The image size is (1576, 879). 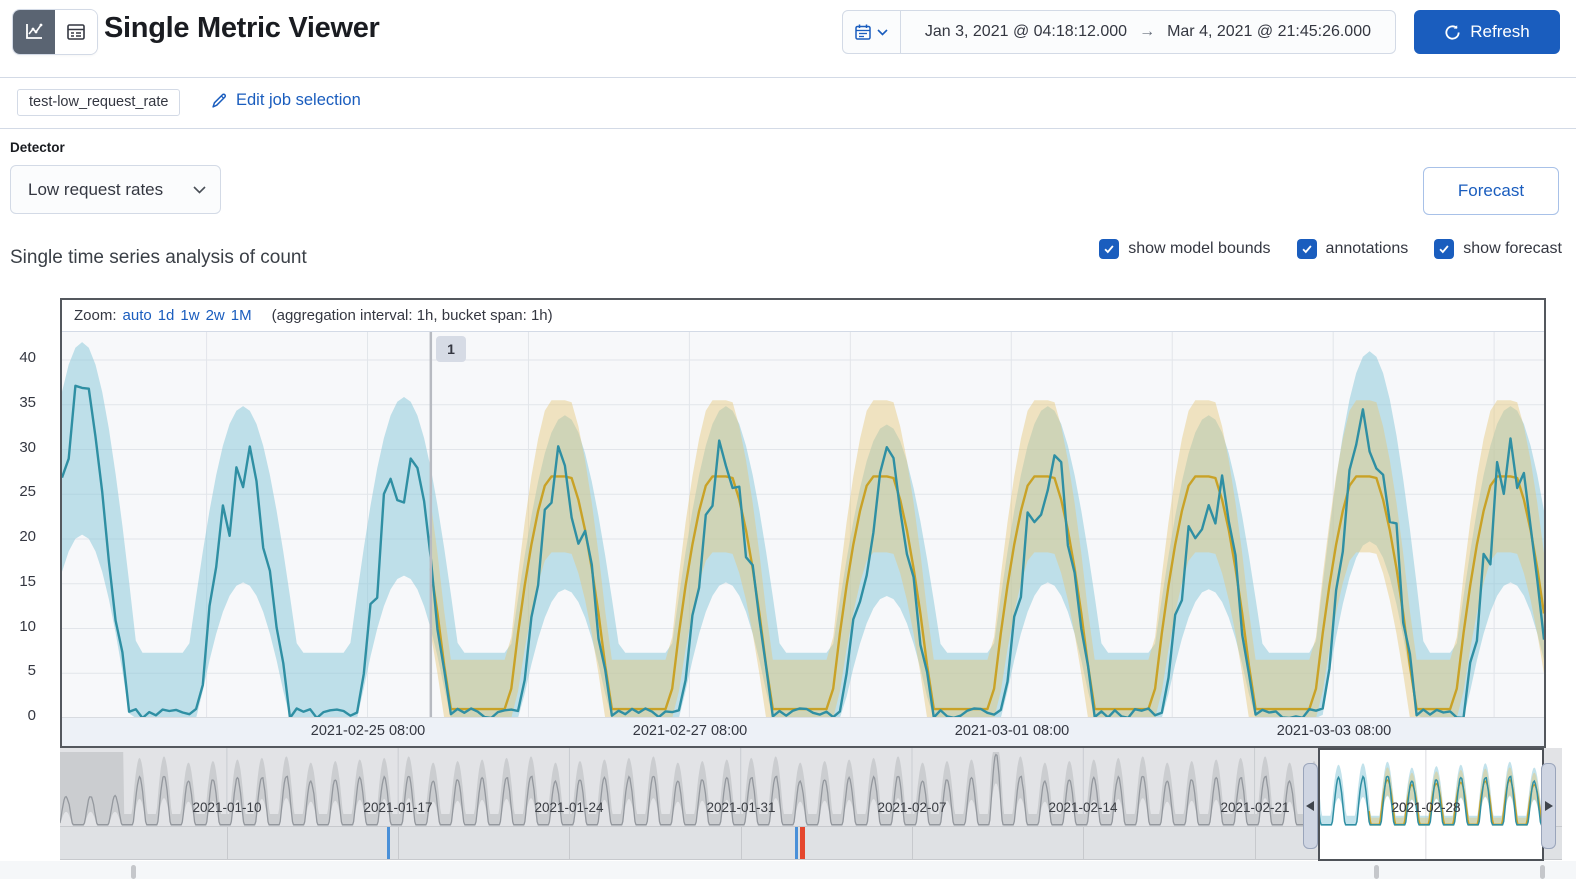 What do you see at coordinates (189, 315) in the screenshot?
I see `zoom-link-1w: 1w` at bounding box center [189, 315].